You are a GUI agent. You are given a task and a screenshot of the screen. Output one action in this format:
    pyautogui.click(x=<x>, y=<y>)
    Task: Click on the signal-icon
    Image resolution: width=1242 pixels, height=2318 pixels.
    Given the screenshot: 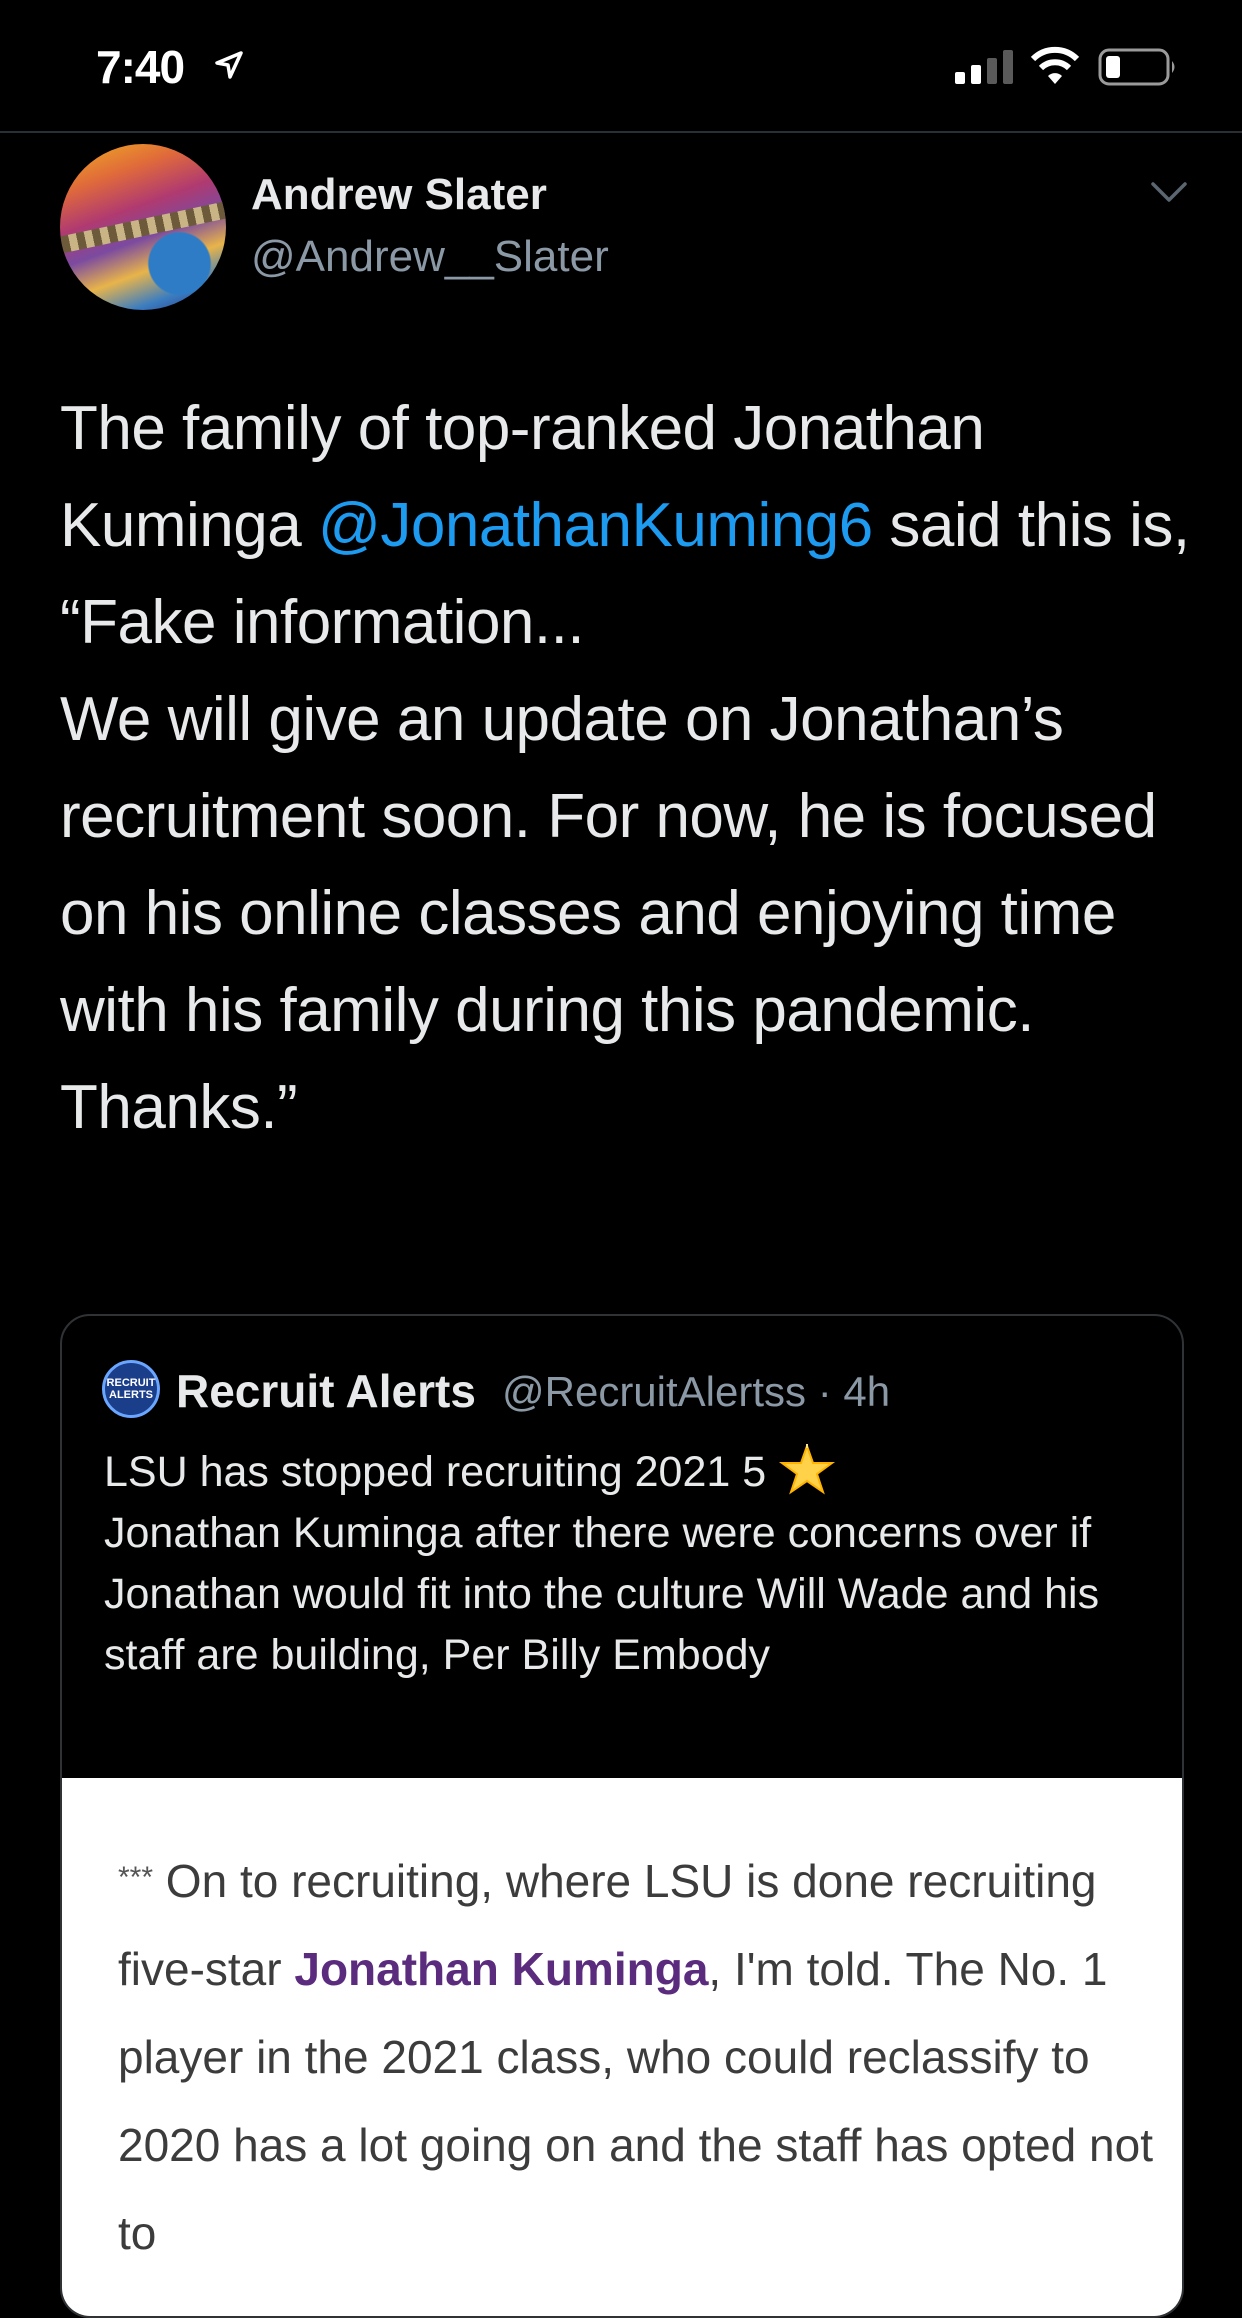 What is the action you would take?
    pyautogui.click(x=984, y=67)
    